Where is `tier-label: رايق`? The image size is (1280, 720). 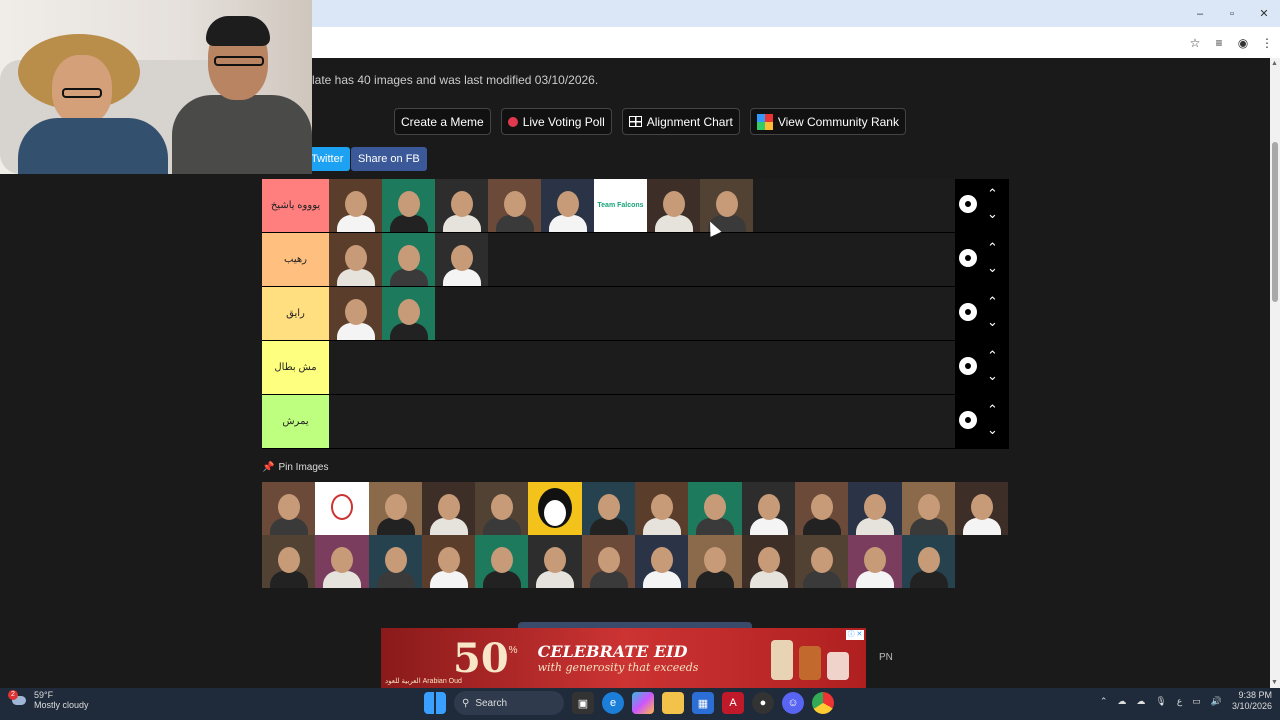 tier-label: رايق is located at coordinates (295, 313).